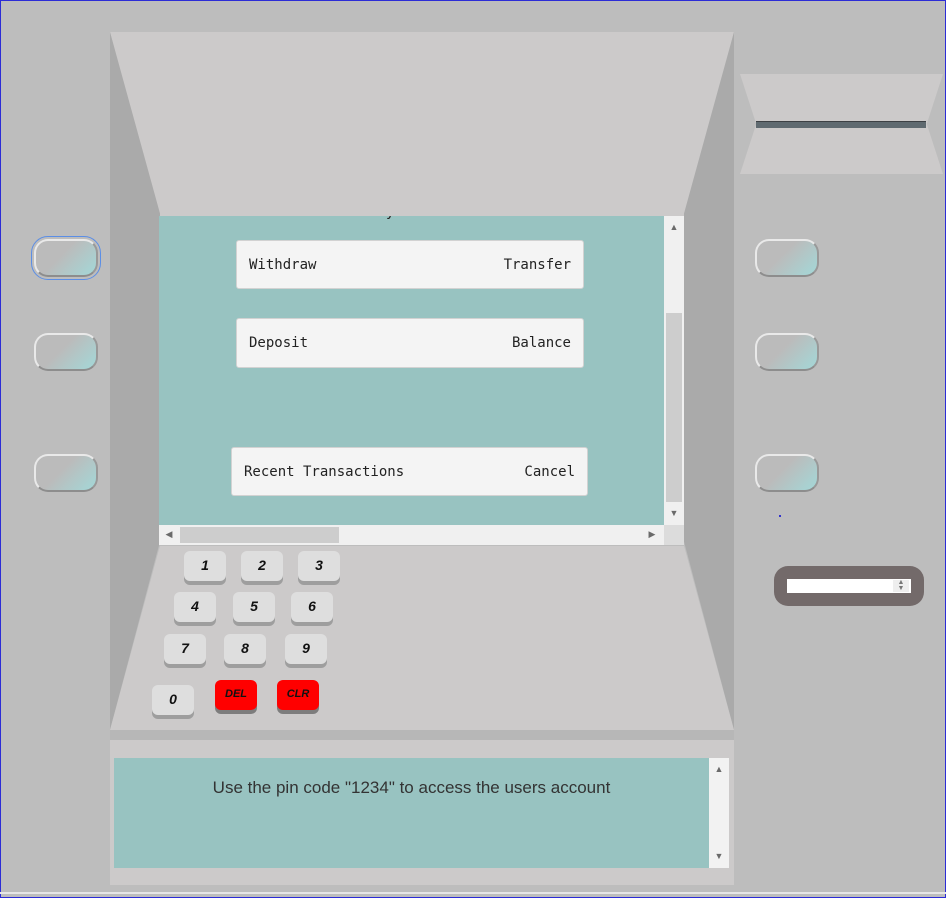 The width and height of the screenshot is (946, 898). Describe the element at coordinates (549, 472) in the screenshot. I see `cancel-option: Cancel` at that location.